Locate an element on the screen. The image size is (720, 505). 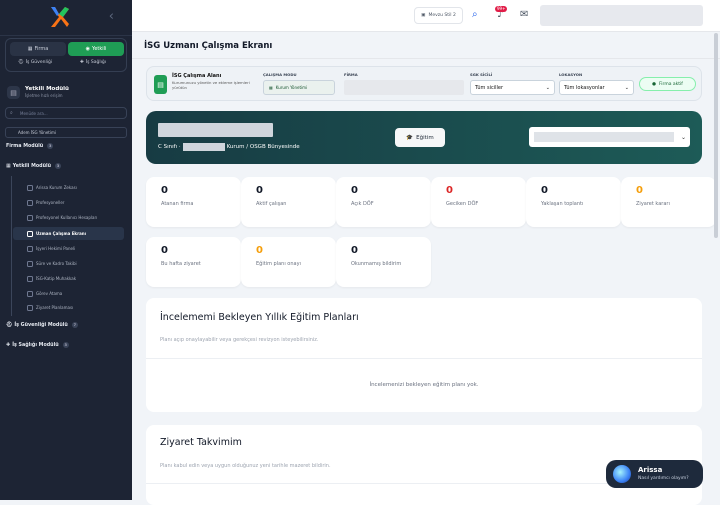
stethoscope-icon is located at coordinates (30, 248).